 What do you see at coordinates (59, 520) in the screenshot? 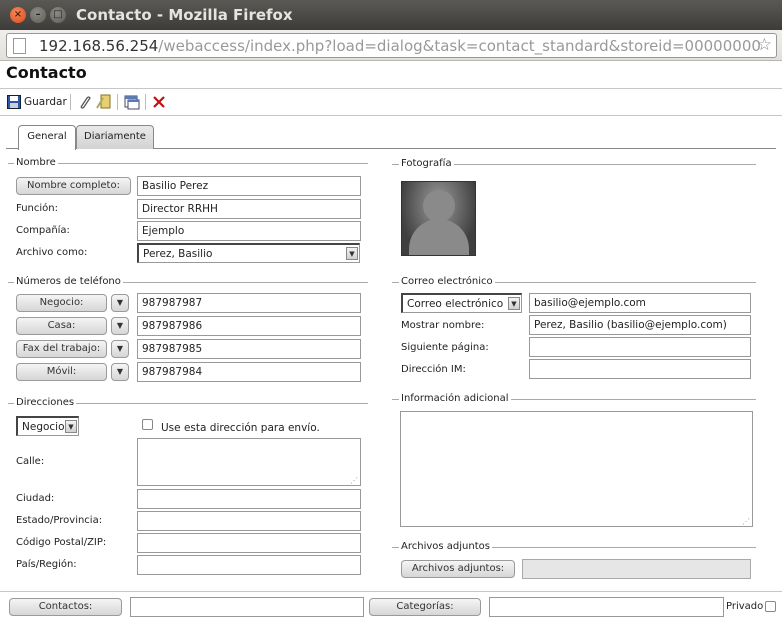
I see `estado-label: Estado/Provincia:` at bounding box center [59, 520].